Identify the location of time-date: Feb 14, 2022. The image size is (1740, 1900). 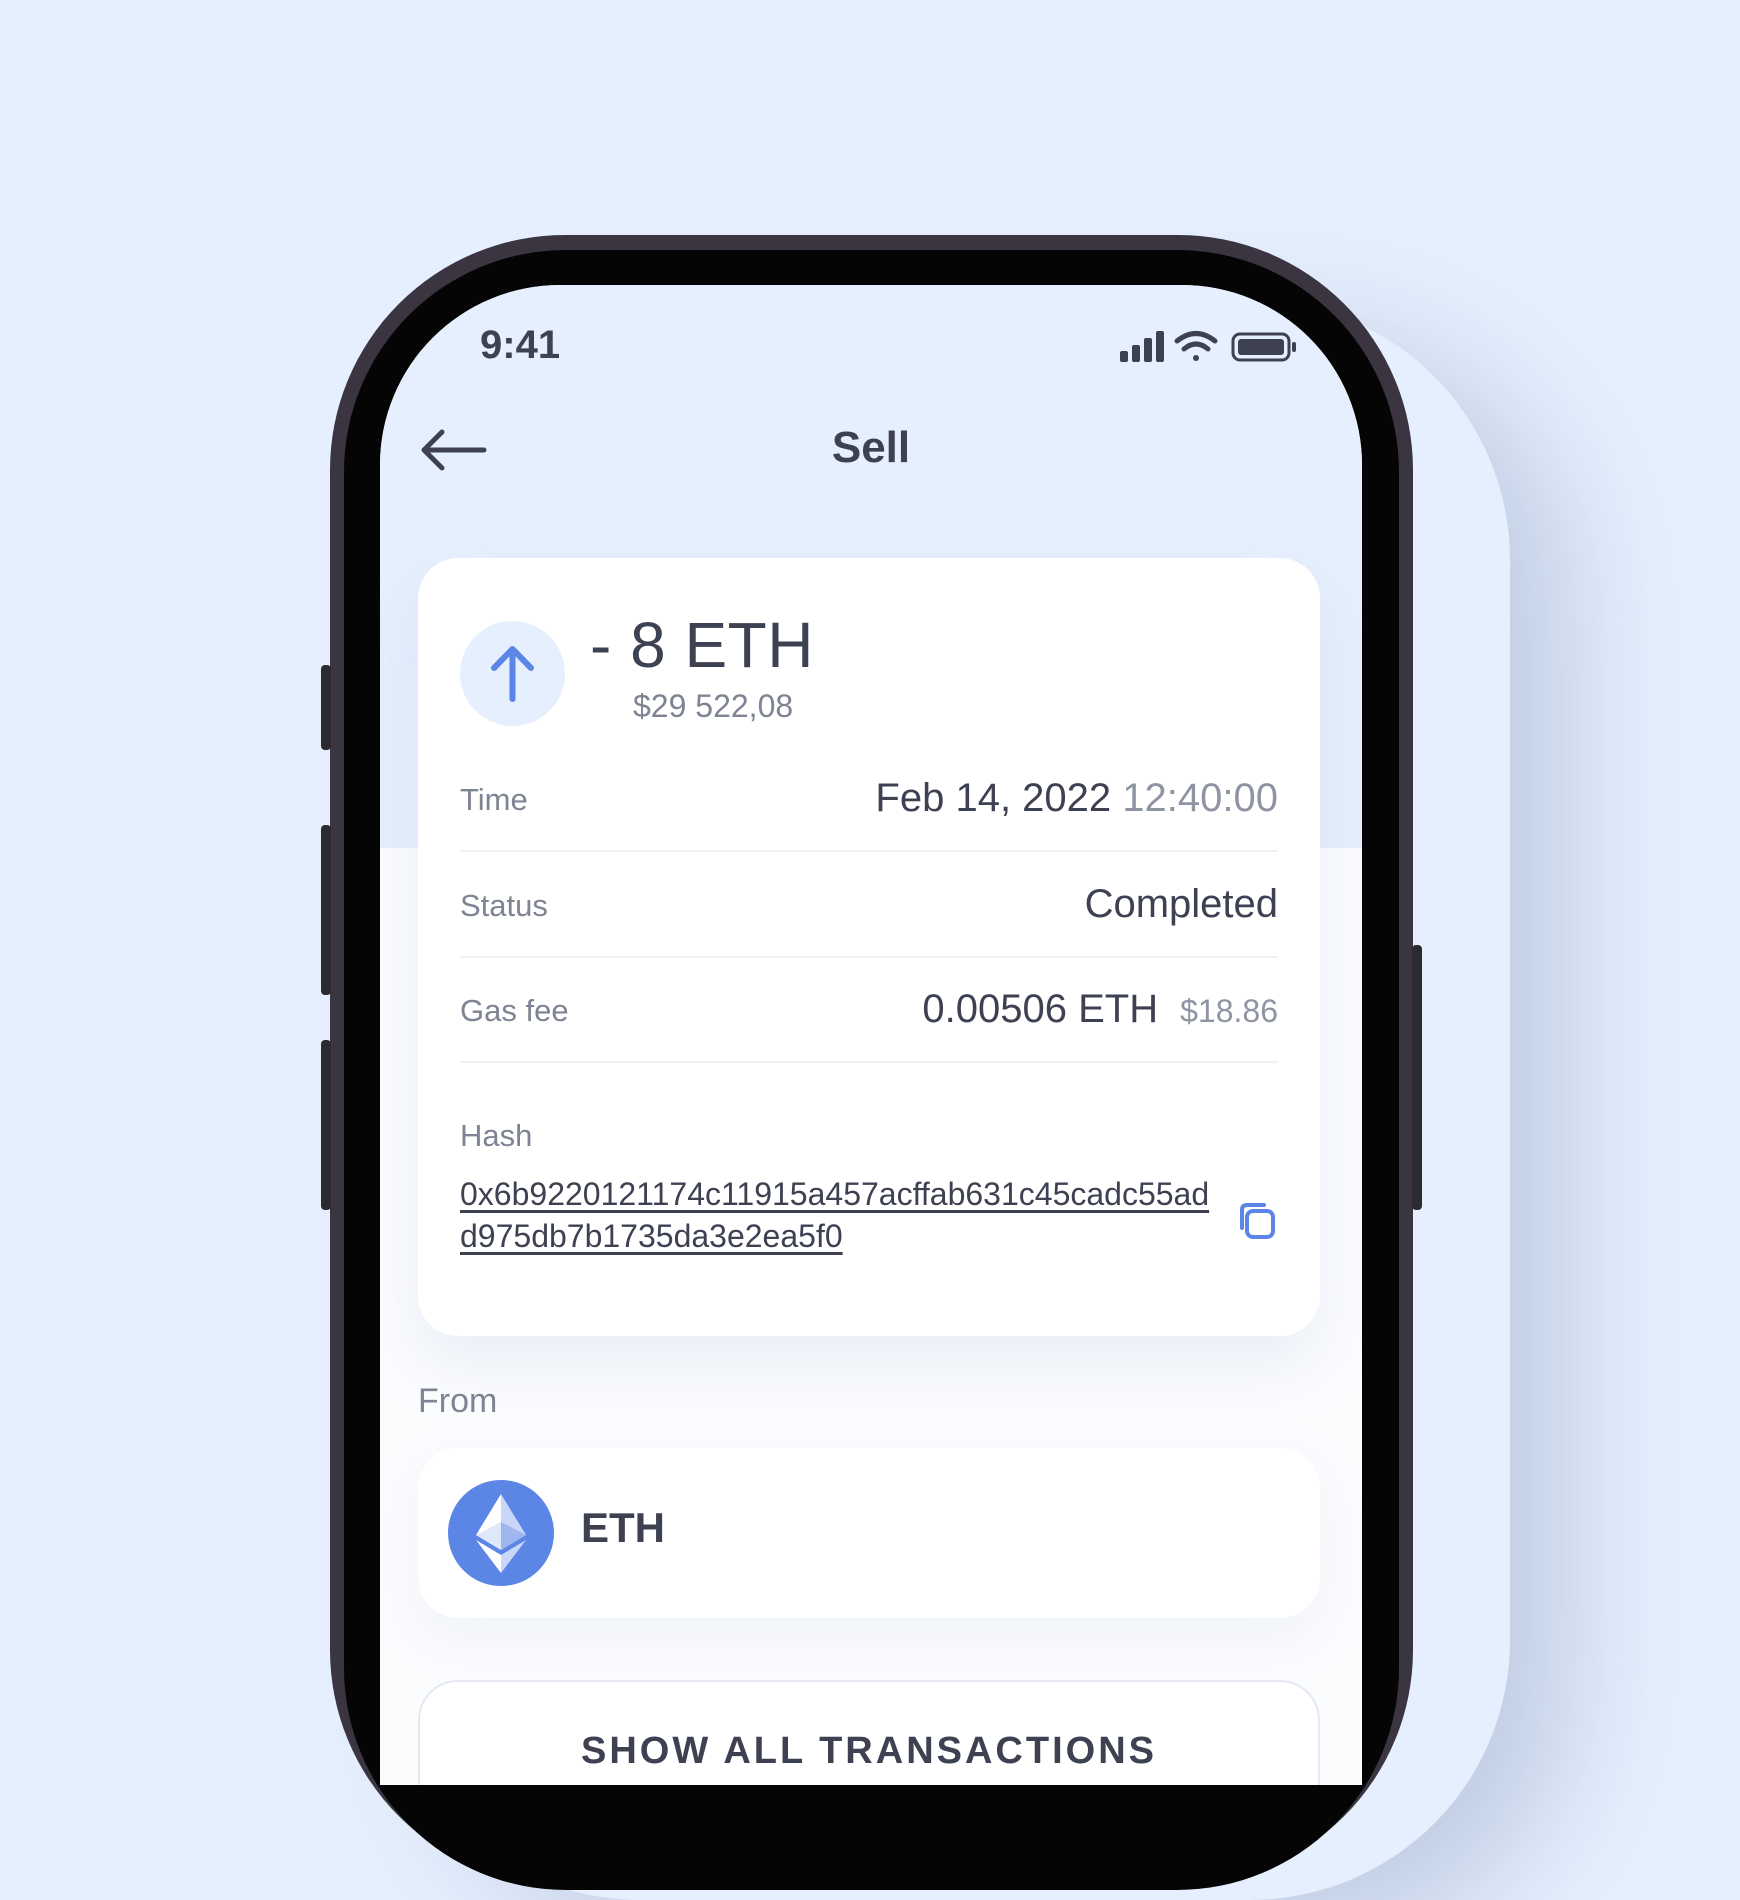
(993, 798).